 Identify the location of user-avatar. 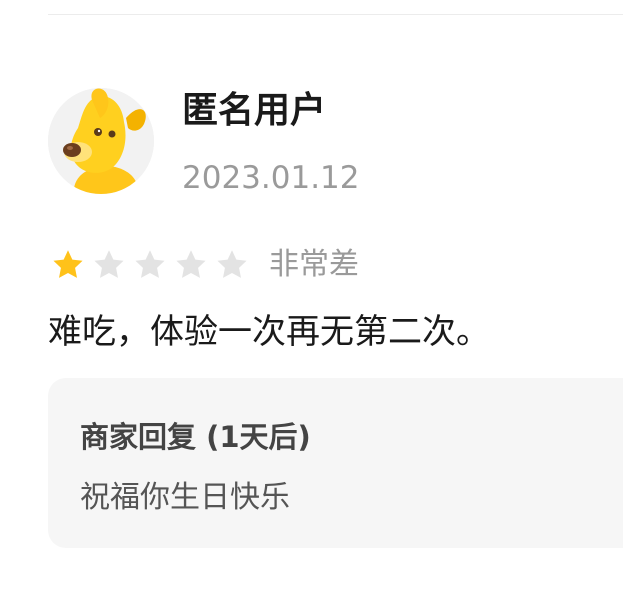
(101, 141).